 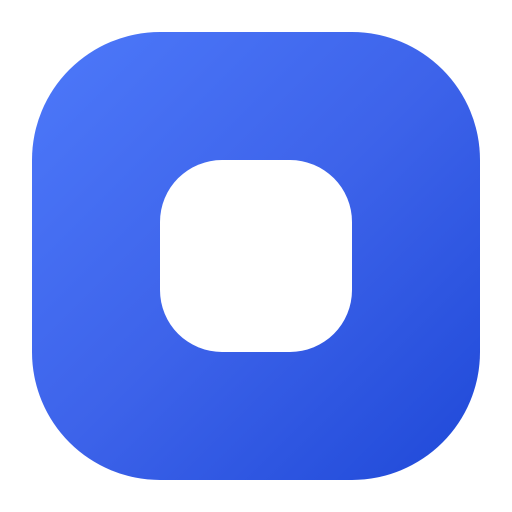 I want to click on stop-icon, so click(x=256, y=256).